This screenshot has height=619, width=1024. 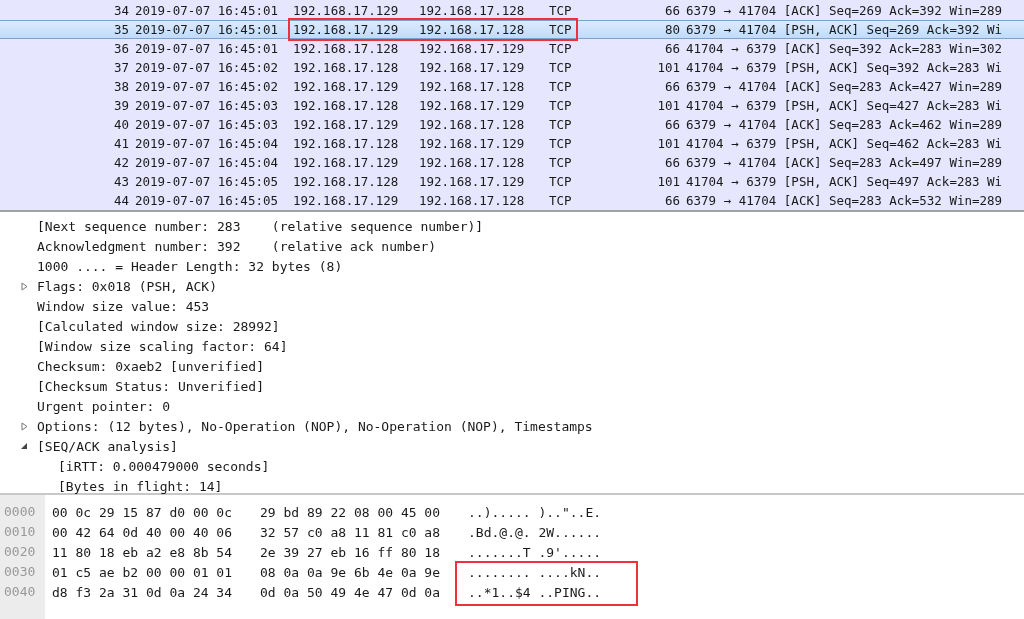 I want to click on detail-field: [Checksum Status: Unverified], so click(x=150, y=386).